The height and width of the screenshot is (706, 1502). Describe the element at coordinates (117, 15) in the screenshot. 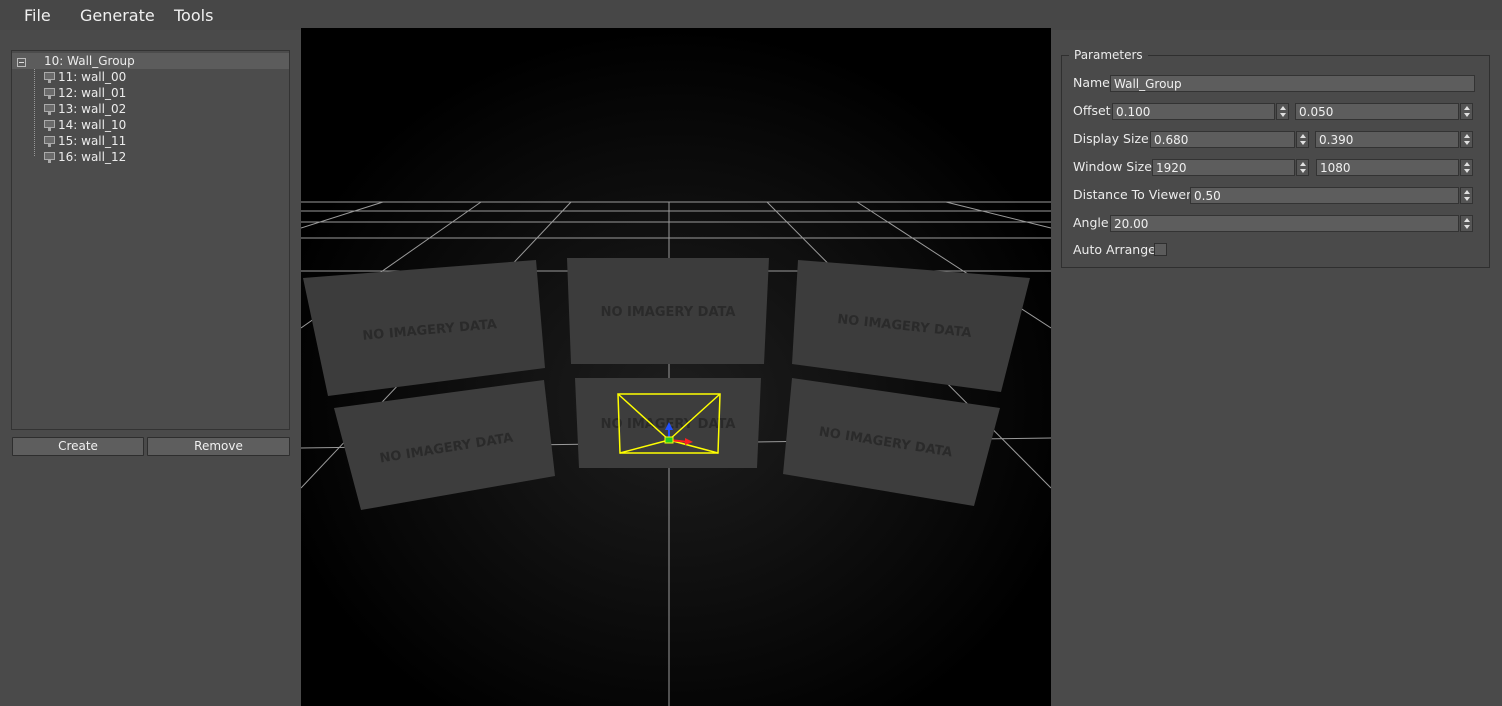

I see `menu-generate: Generate` at that location.